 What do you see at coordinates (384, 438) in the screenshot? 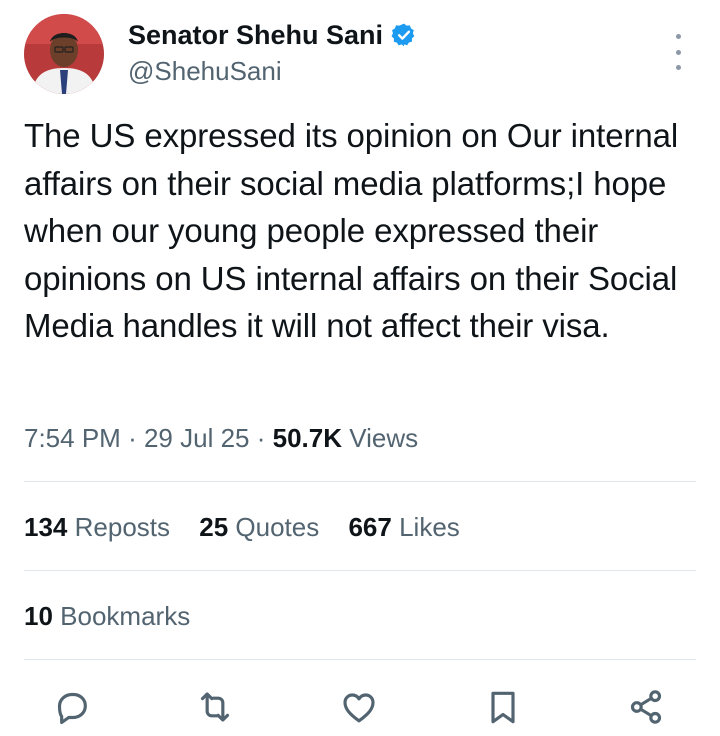
I see `views-label: Views` at bounding box center [384, 438].